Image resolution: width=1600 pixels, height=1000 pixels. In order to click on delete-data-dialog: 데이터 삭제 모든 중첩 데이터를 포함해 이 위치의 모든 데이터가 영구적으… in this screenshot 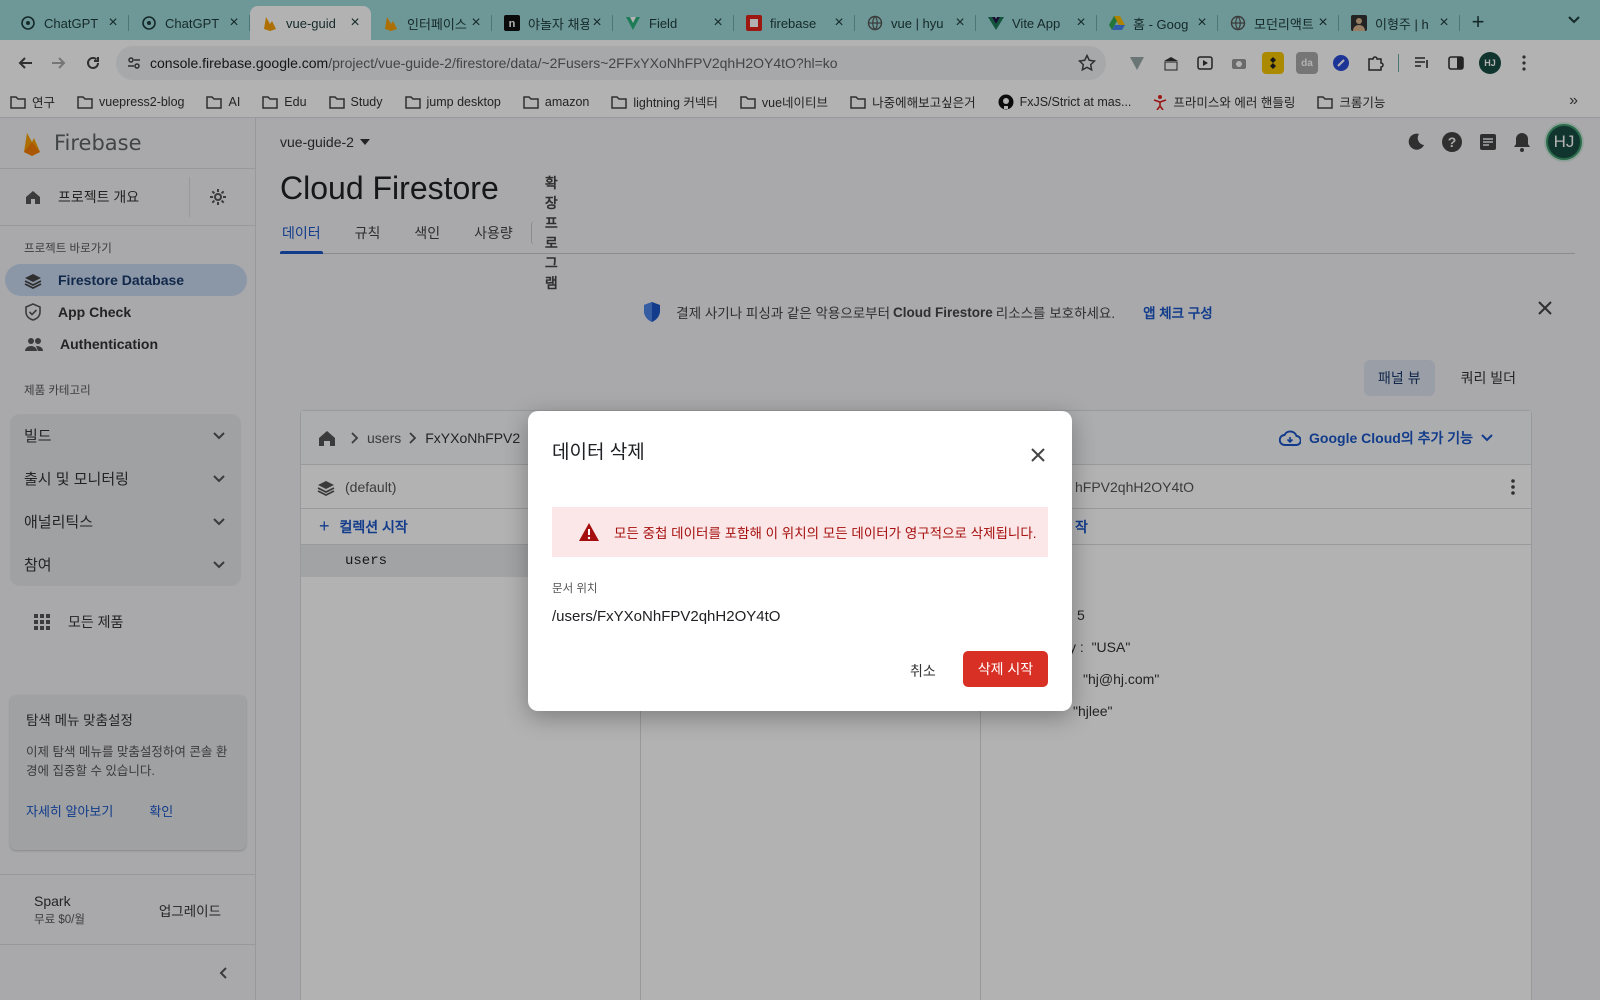, I will do `click(800, 561)`.